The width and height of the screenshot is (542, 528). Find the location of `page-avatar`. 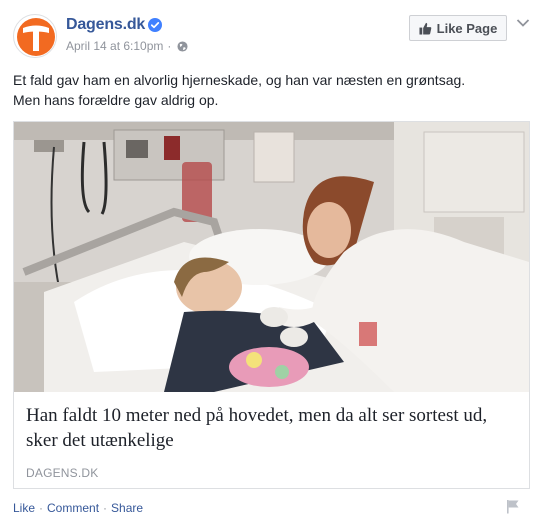

page-avatar is located at coordinates (35, 36).